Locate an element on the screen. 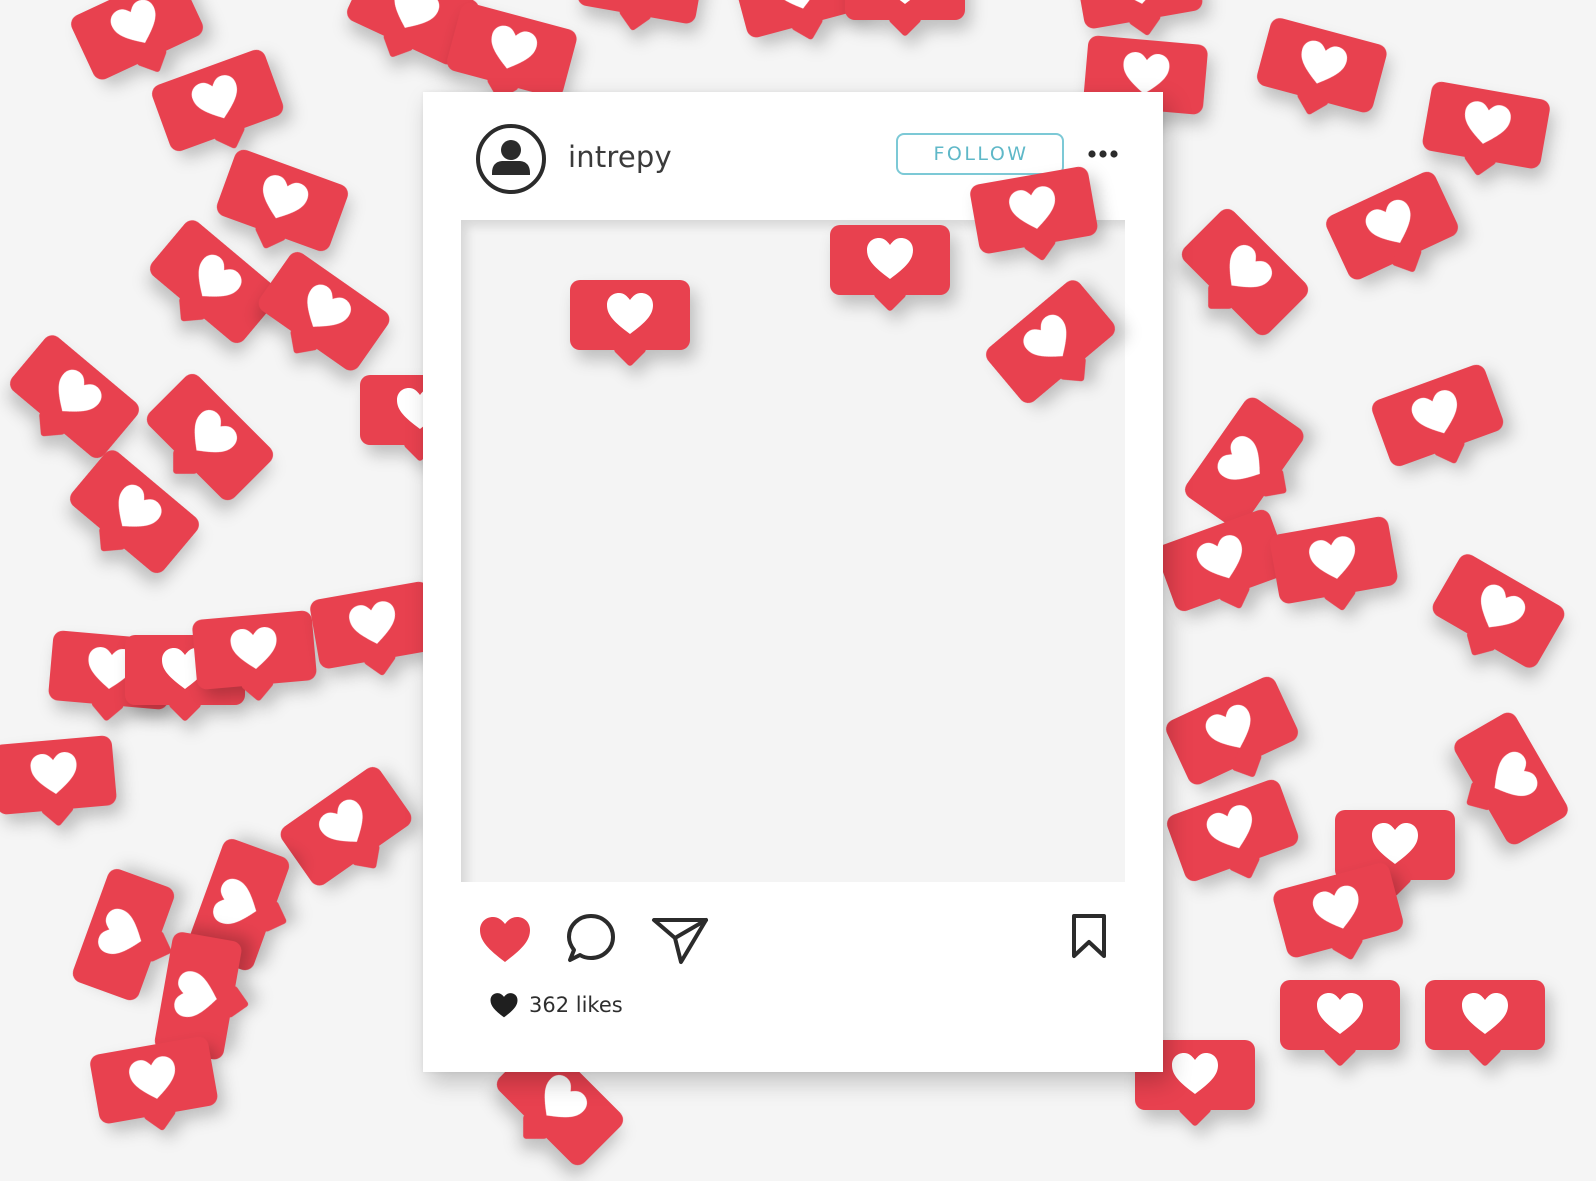  share-button is located at coordinates (680, 939).